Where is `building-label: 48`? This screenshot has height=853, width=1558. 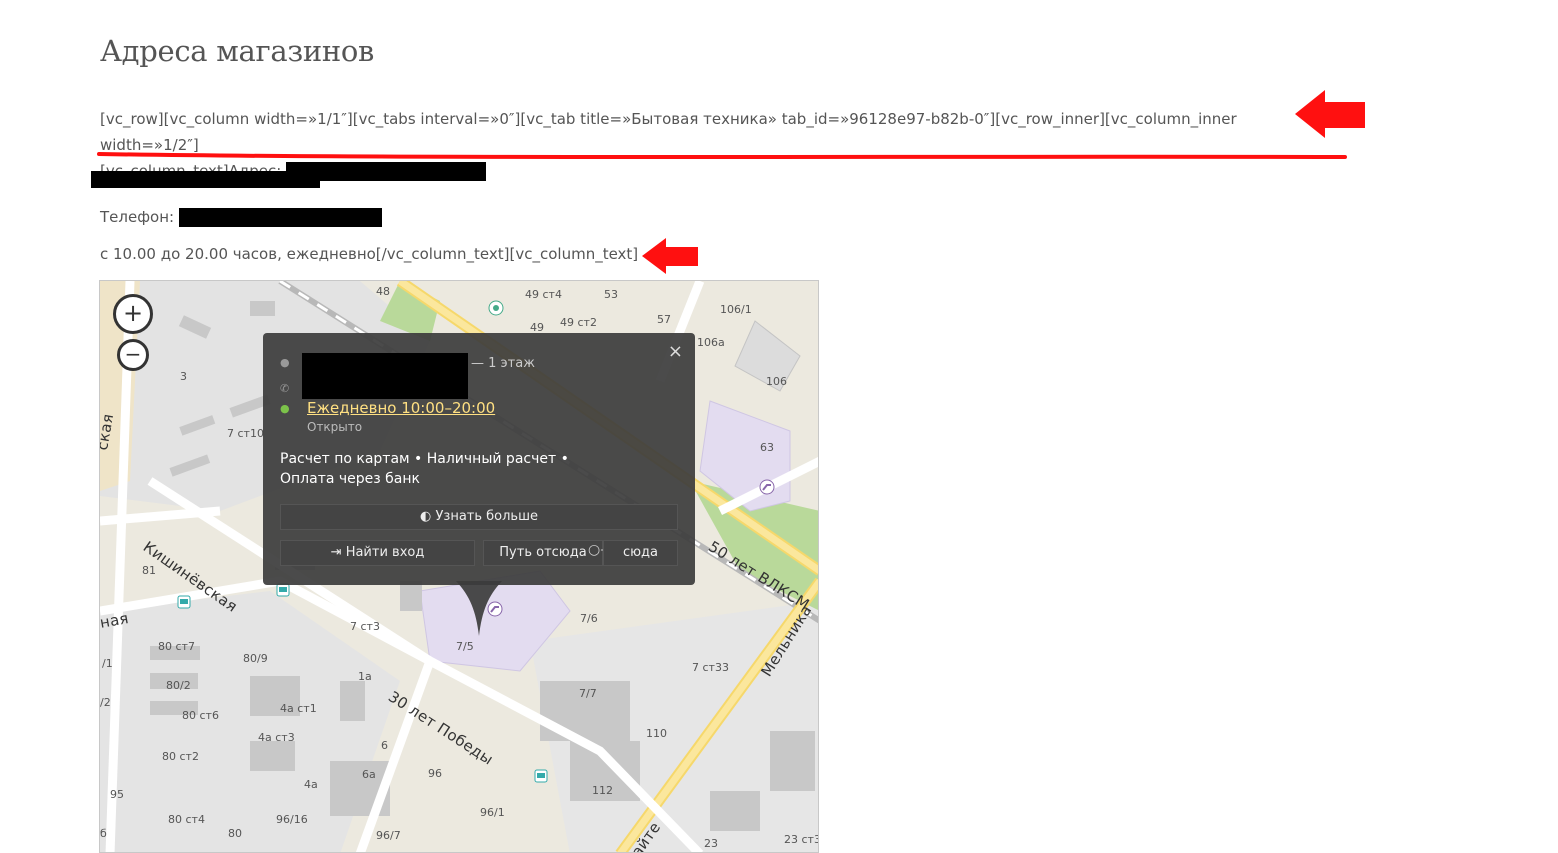
building-label: 48 is located at coordinates (383, 291).